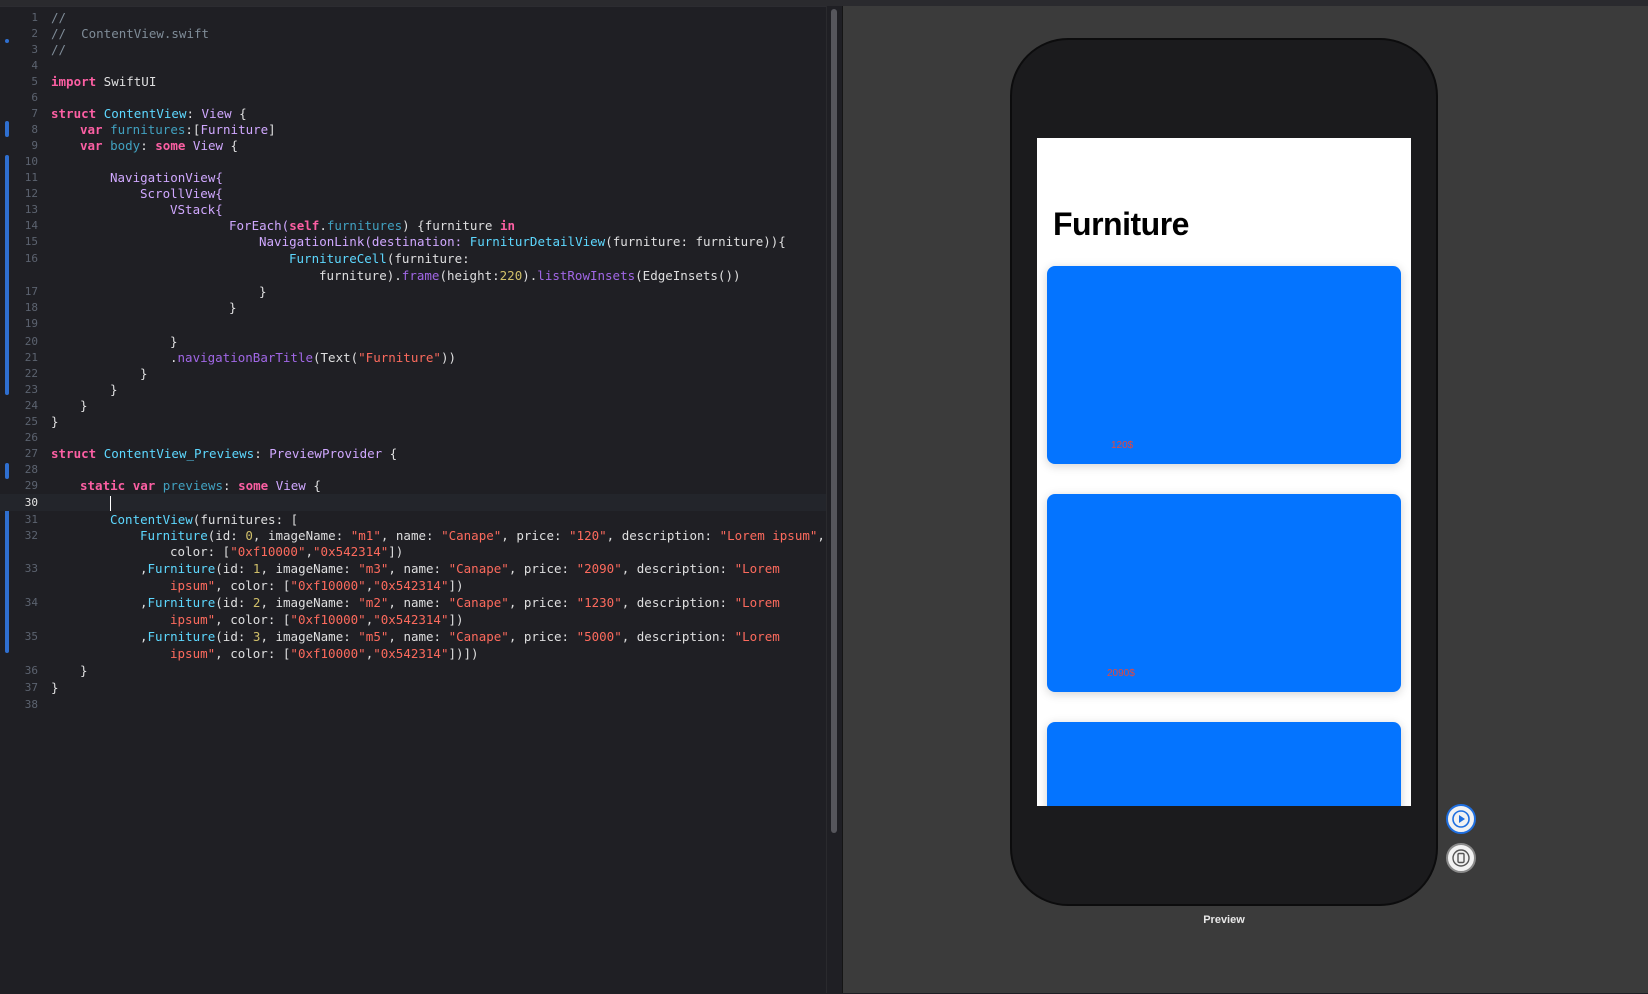 The height and width of the screenshot is (994, 1648). I want to click on line-number: 23, so click(31, 389).